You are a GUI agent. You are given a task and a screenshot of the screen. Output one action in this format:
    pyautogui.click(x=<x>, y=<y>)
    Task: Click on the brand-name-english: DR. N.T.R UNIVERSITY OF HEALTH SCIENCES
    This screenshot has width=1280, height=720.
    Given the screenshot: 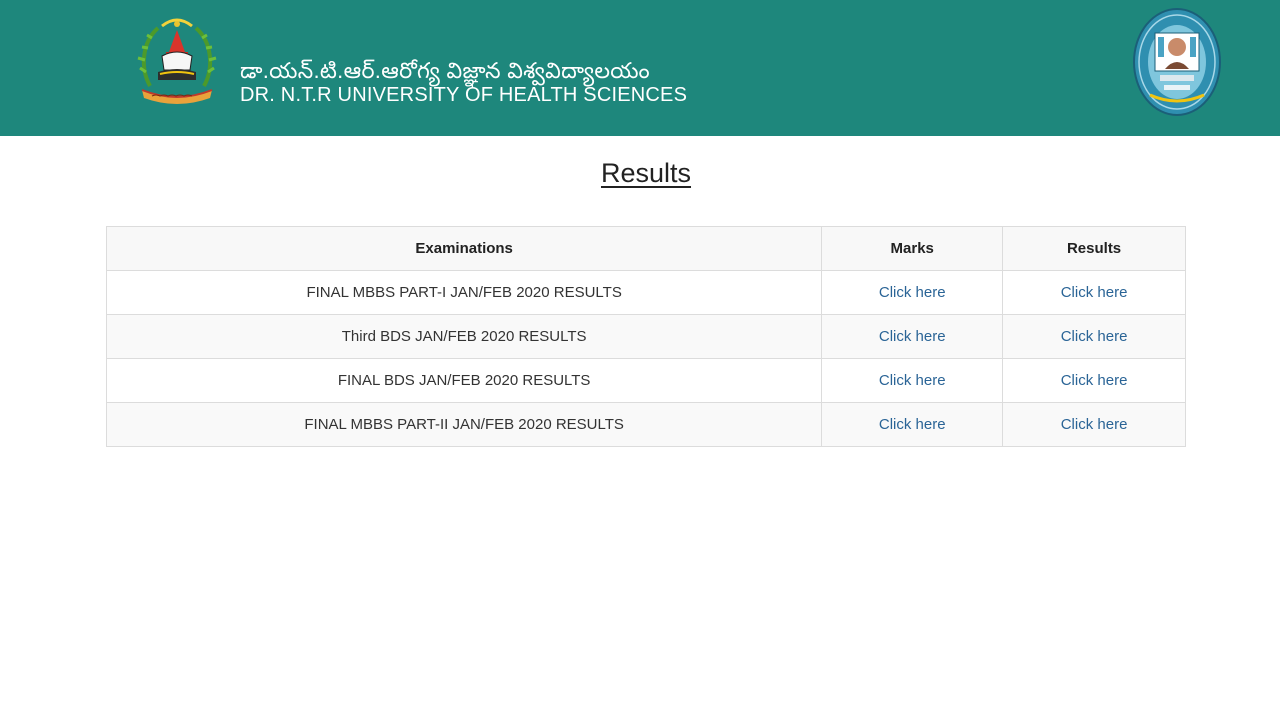 What is the action you would take?
    pyautogui.click(x=464, y=95)
    